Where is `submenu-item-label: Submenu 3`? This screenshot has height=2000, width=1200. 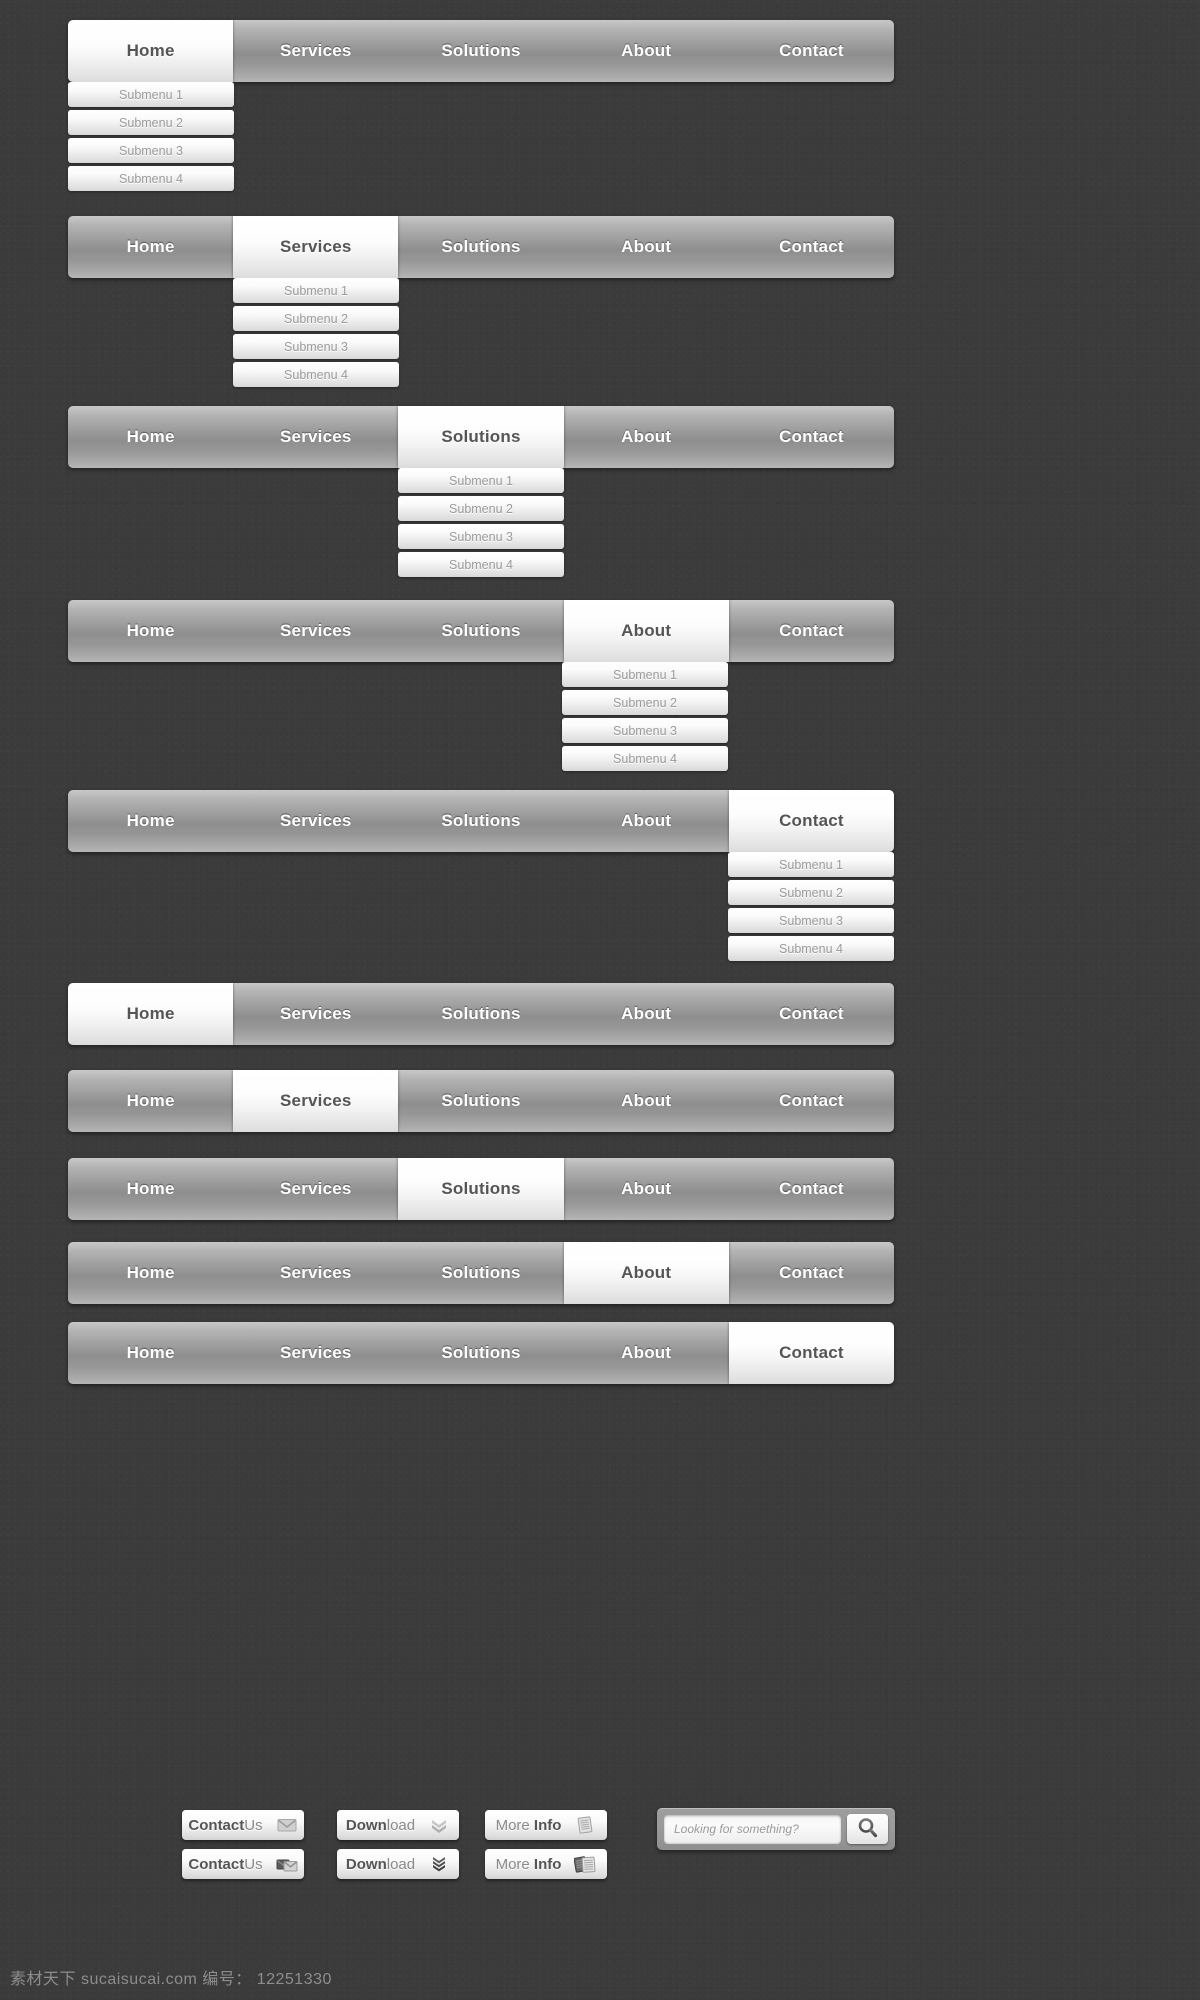 submenu-item-label: Submenu 3 is located at coordinates (316, 346).